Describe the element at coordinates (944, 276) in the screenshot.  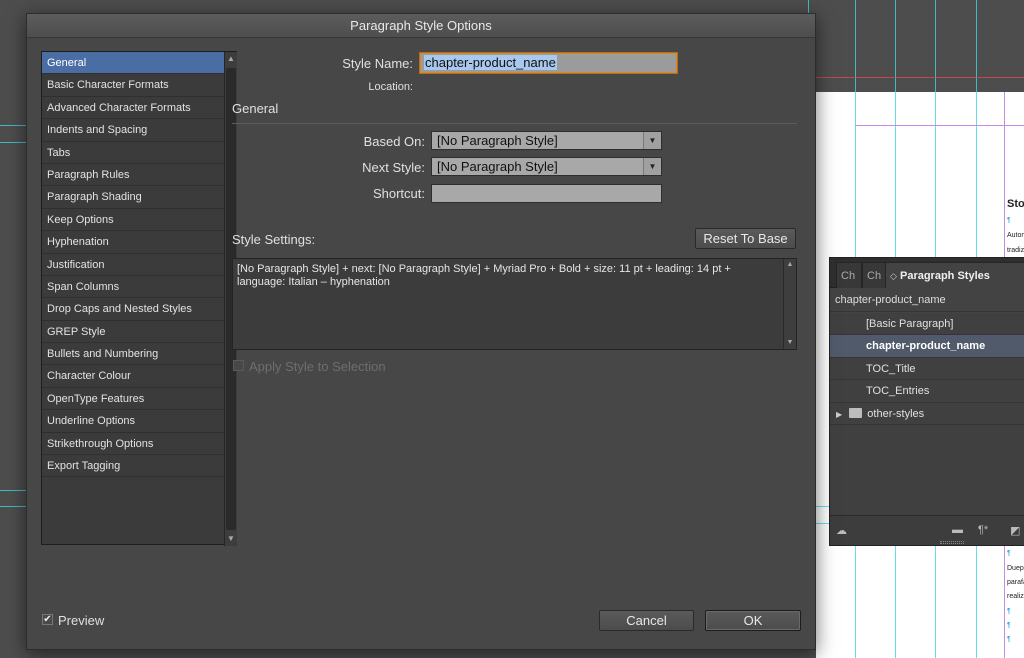
I see `tab-label: Paragraph Styles` at that location.